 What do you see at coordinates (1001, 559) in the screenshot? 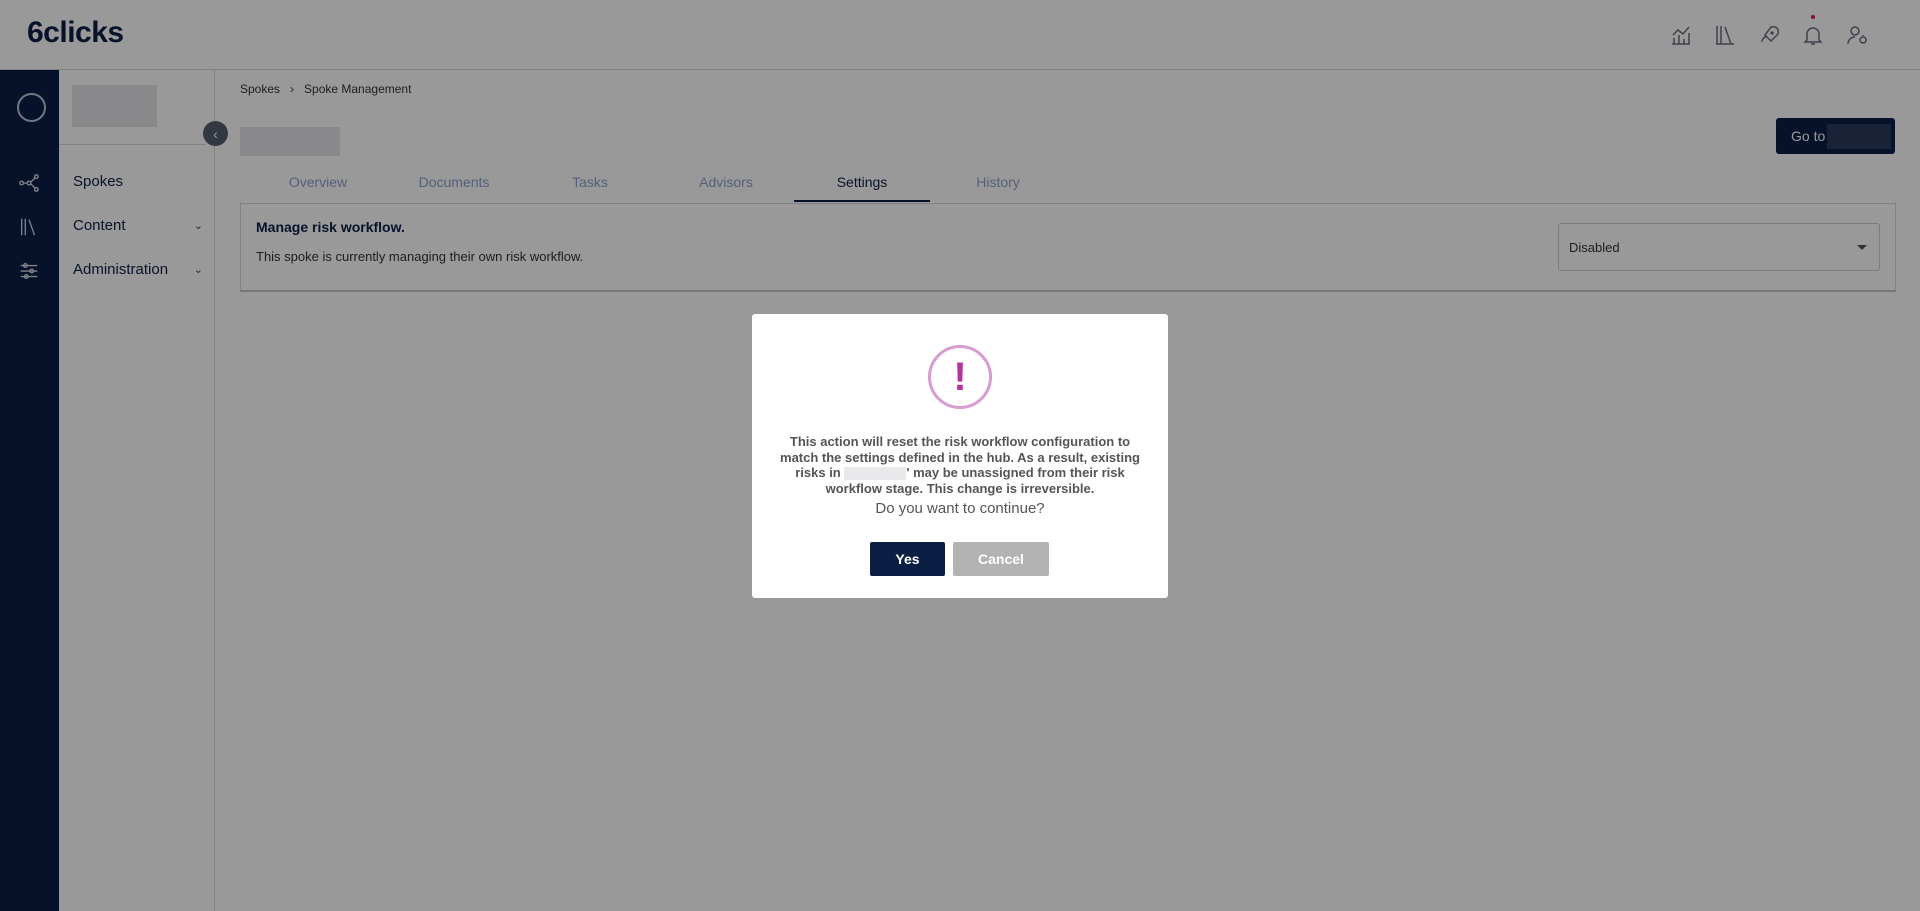
I see `cancel-button: Cancel` at bounding box center [1001, 559].